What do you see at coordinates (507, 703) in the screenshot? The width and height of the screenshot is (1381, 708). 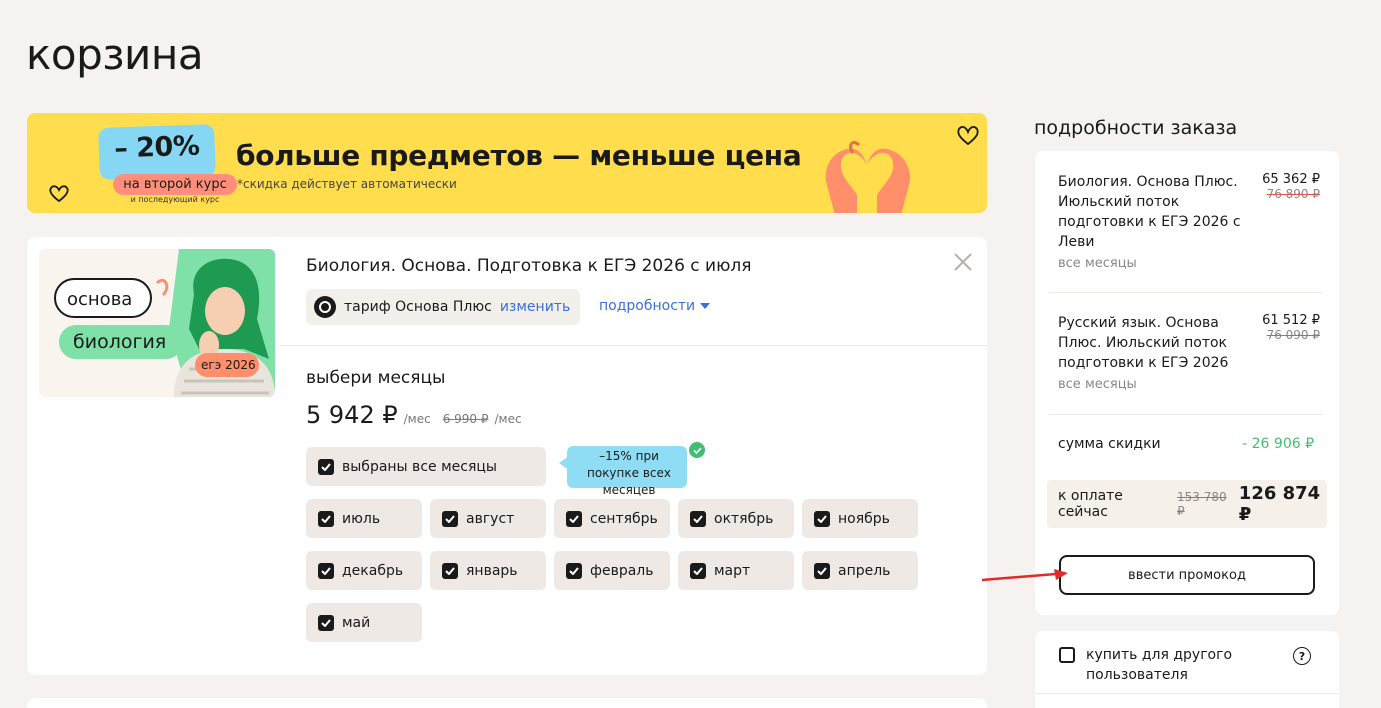 I see `next-course-card` at bounding box center [507, 703].